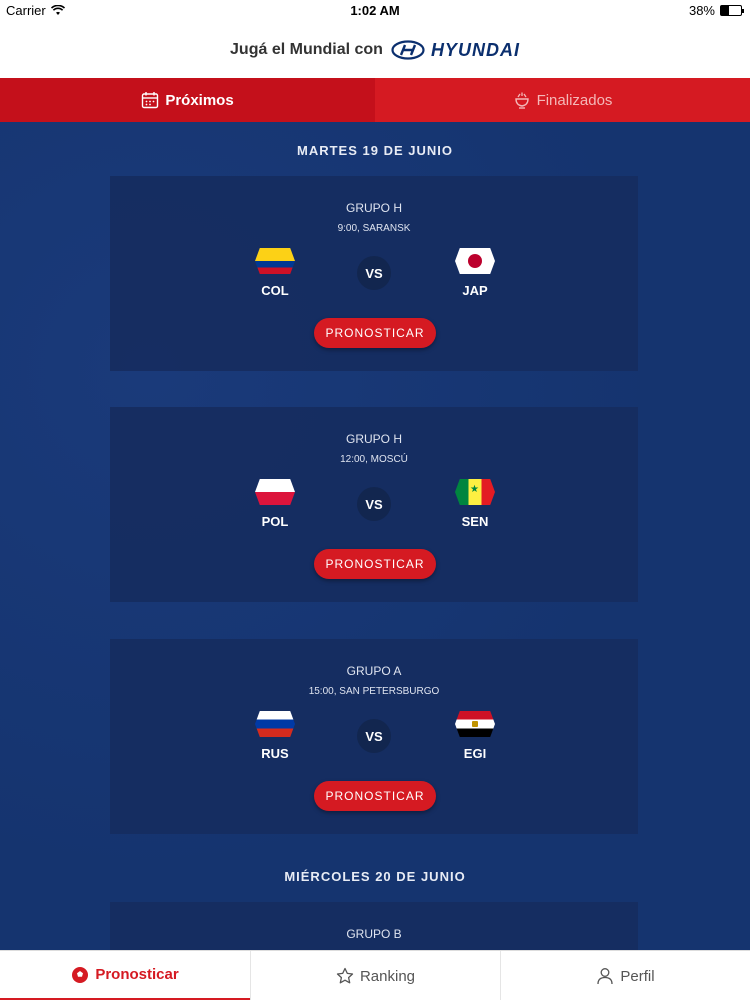 The height and width of the screenshot is (1000, 750). Describe the element at coordinates (374, 671) in the screenshot. I see `match-group: GRUPO A` at that location.